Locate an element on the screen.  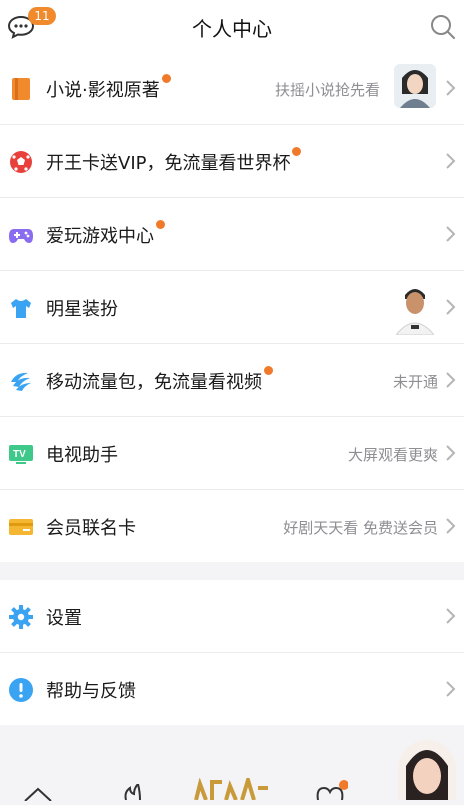
star-avatar is located at coordinates (415, 308).